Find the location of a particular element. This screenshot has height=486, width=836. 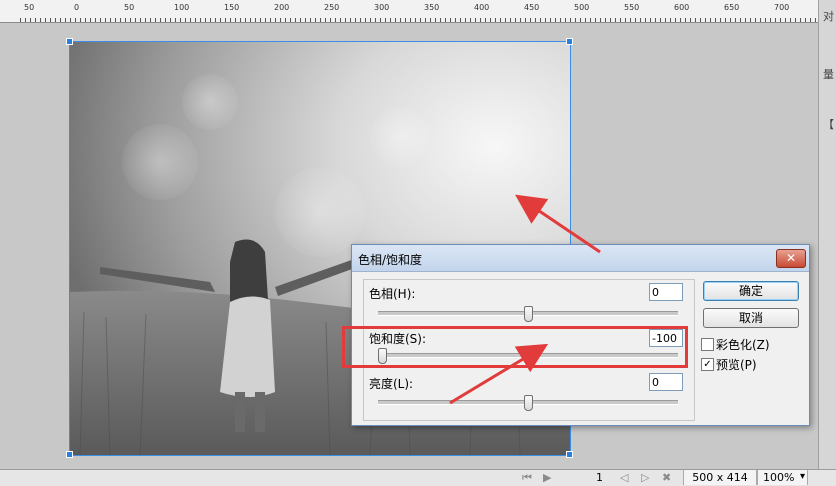

close-frame-icon: ✖ is located at coordinates (666, 477).